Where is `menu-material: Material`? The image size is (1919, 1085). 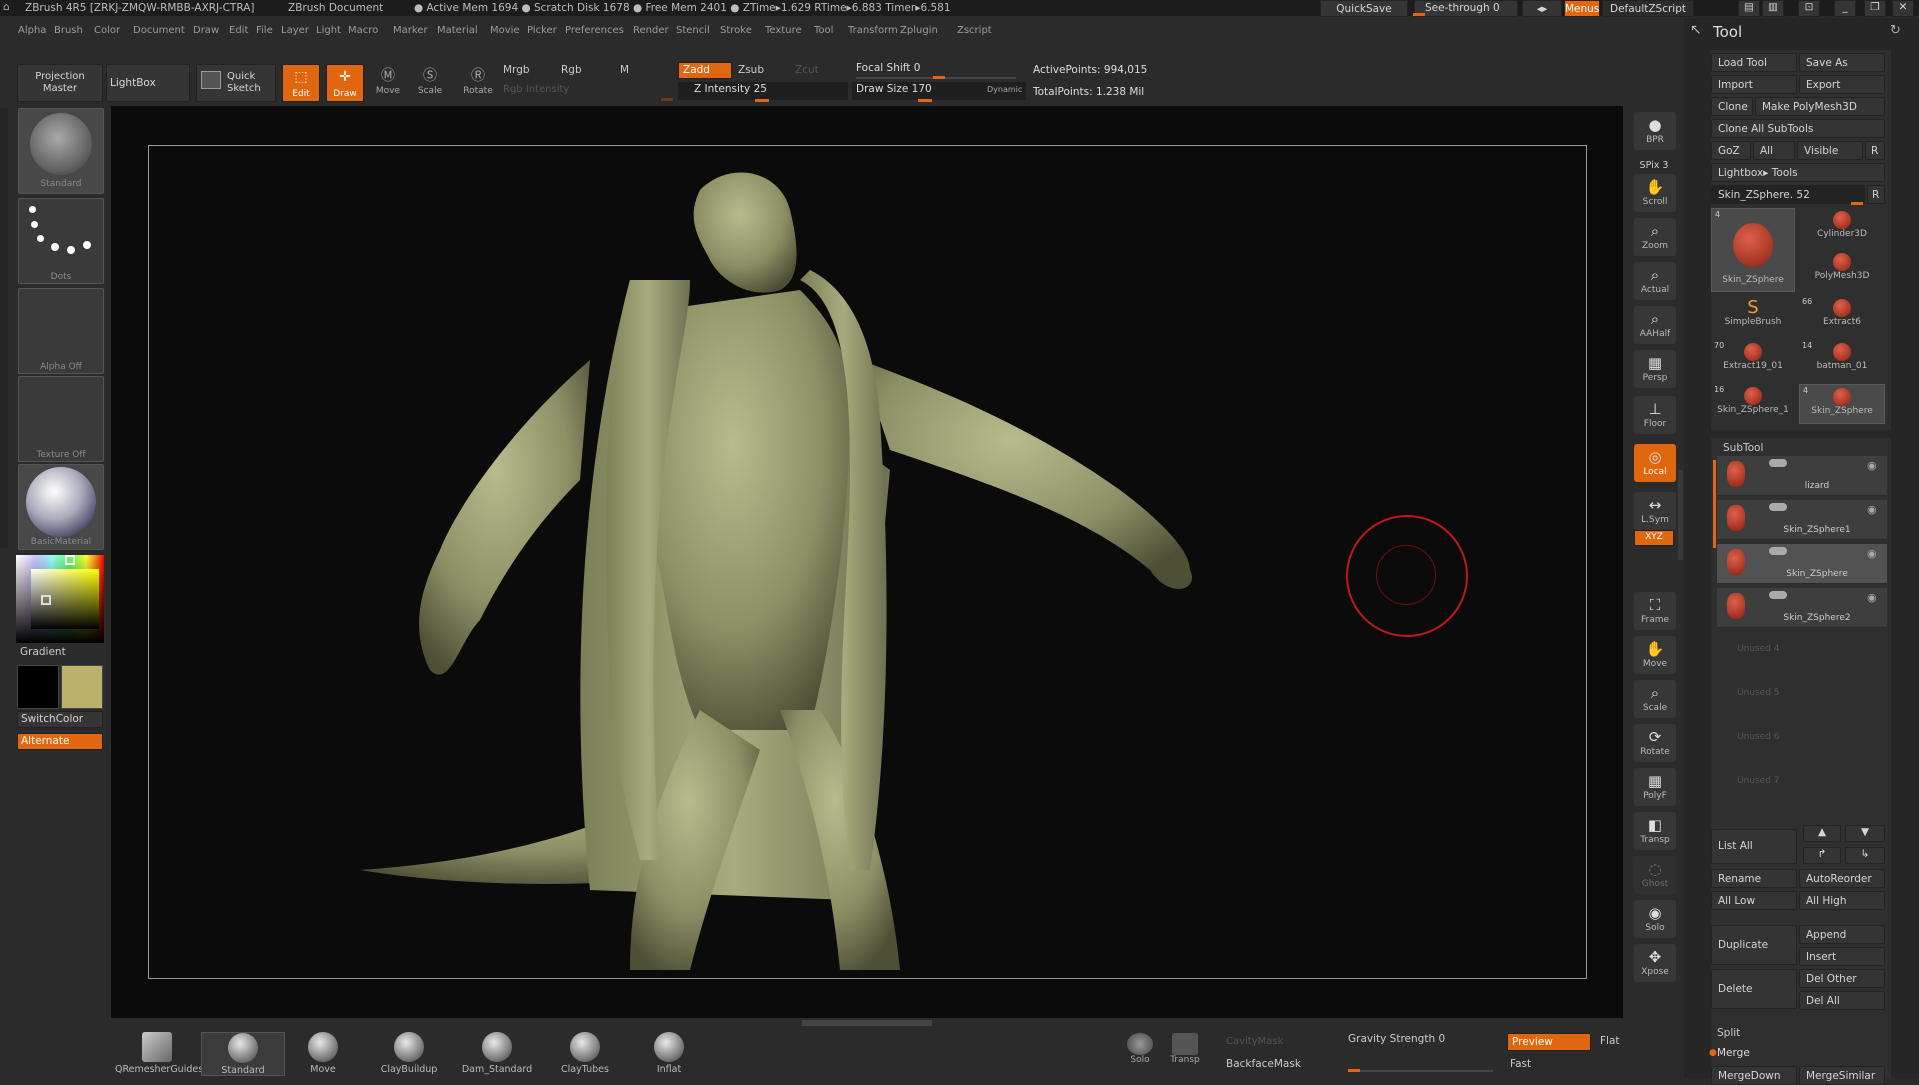
menu-material: Material is located at coordinates (457, 30).